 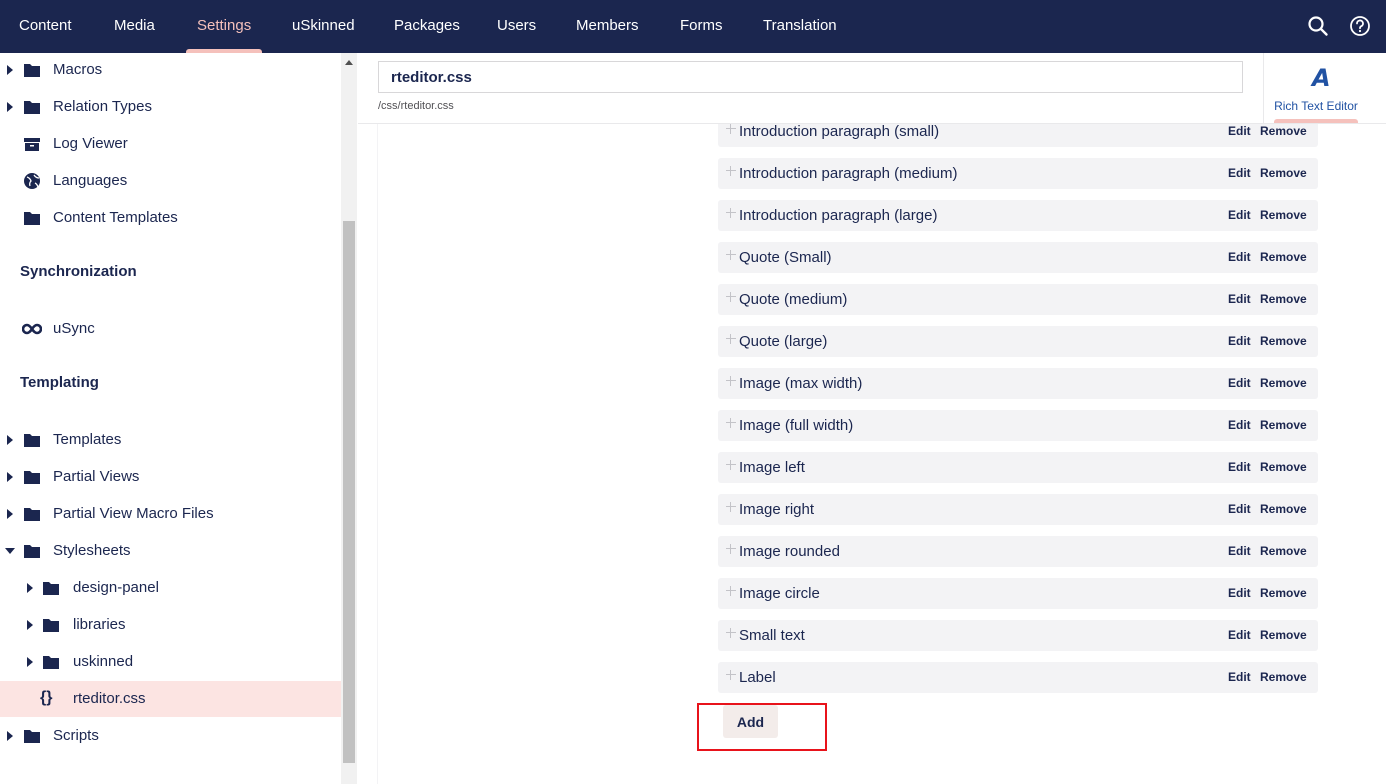 I want to click on rule-row: Image right Edit Remove, so click(x=1018, y=509).